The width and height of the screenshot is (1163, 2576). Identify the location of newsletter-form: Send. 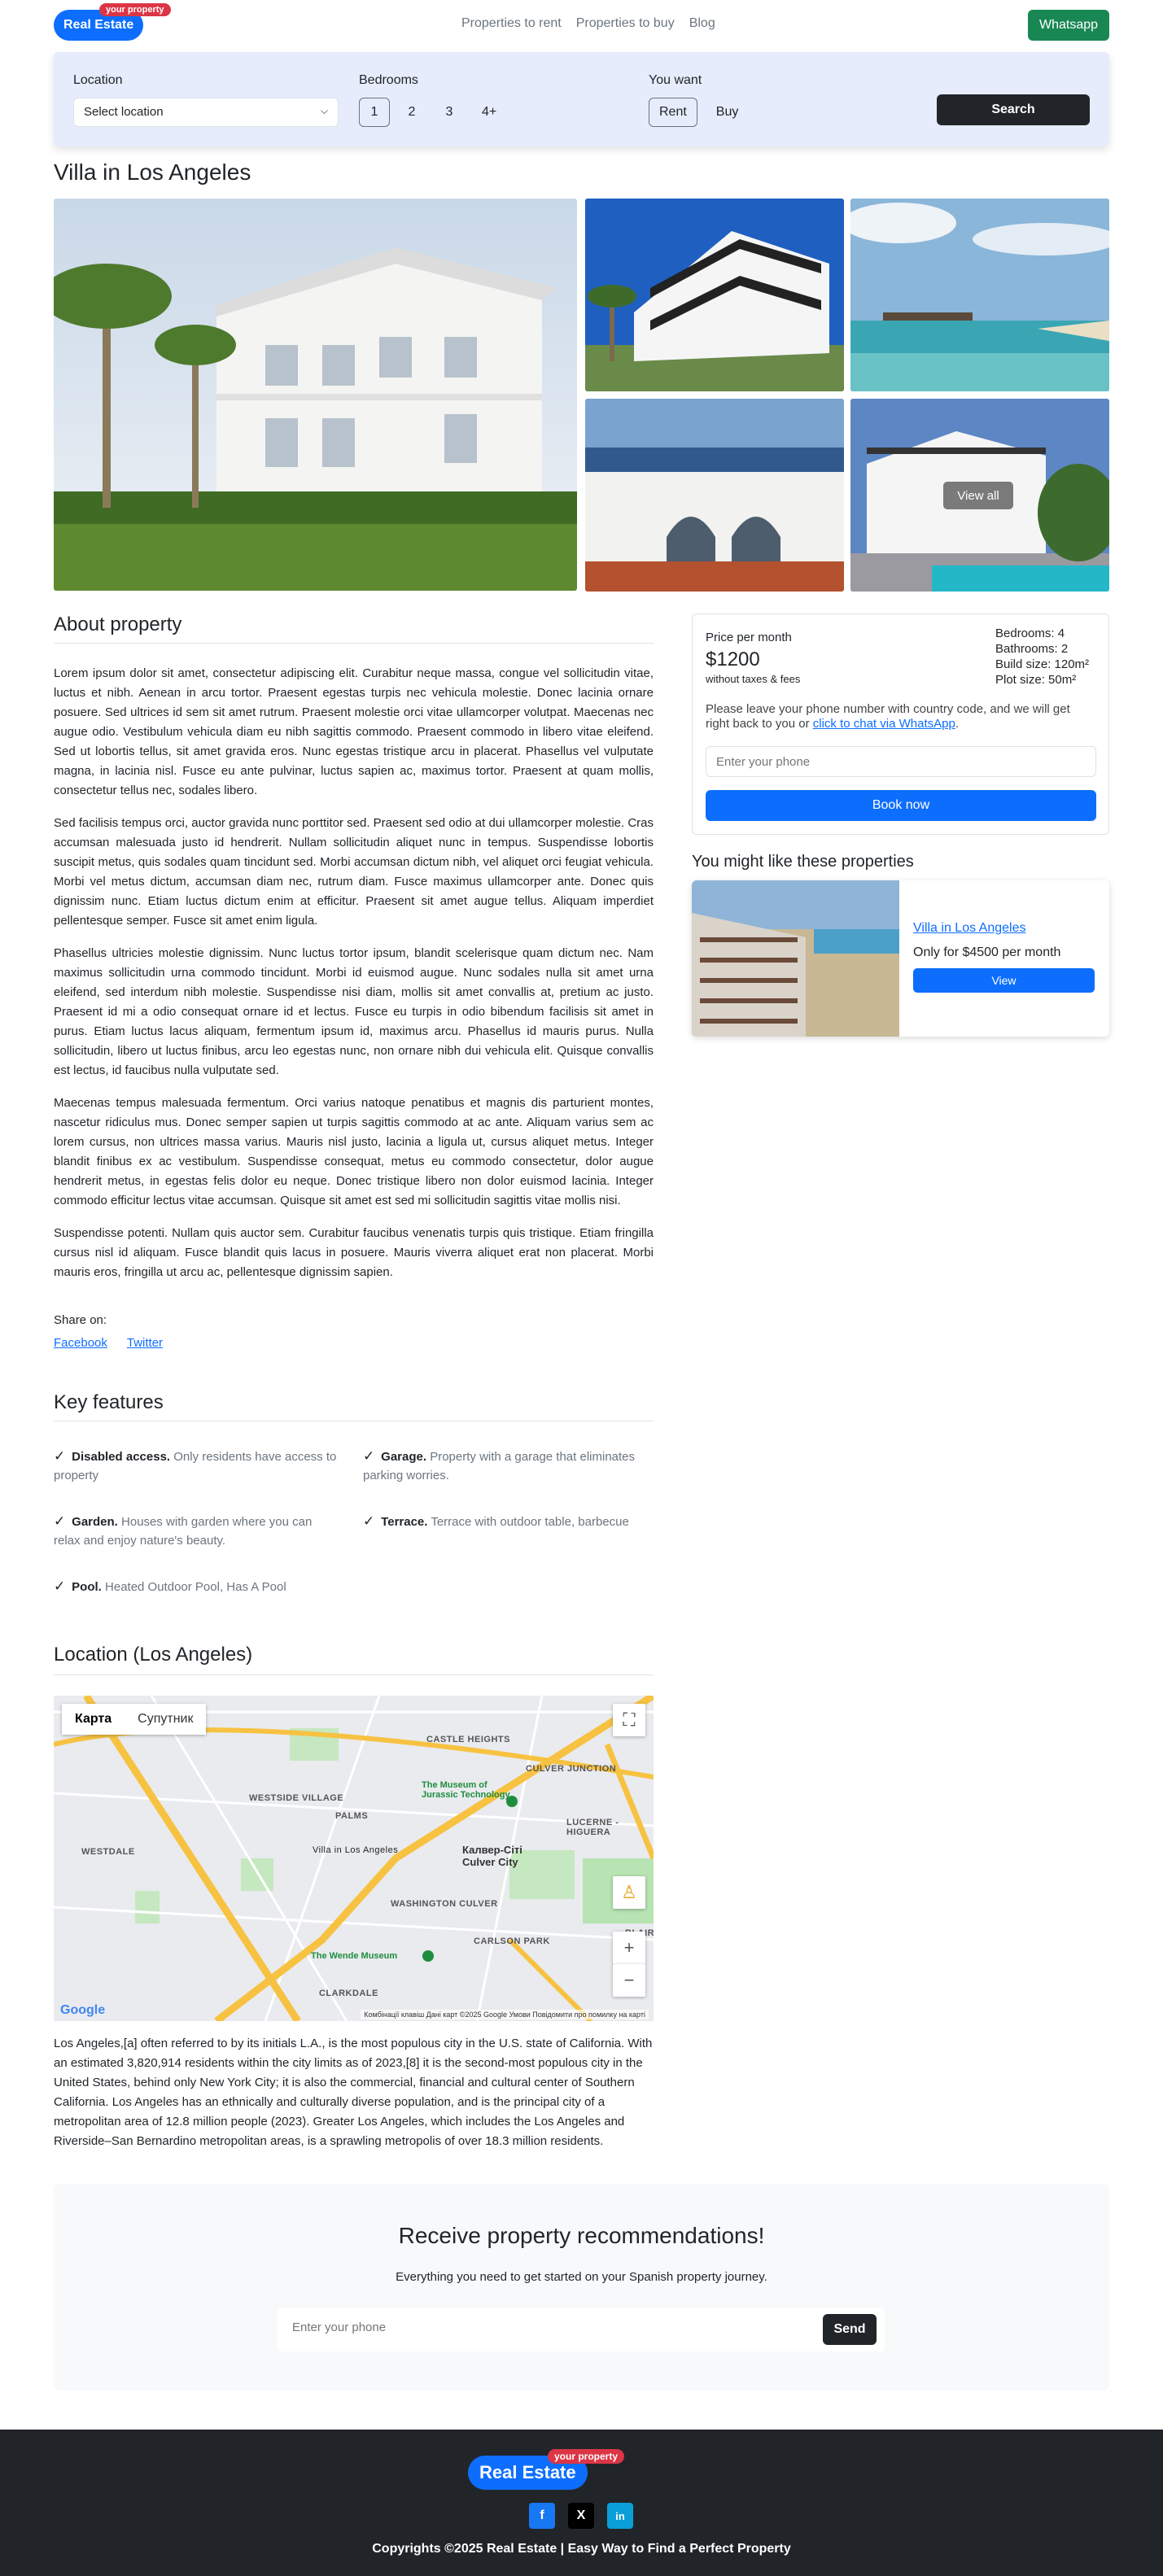
(581, 2329).